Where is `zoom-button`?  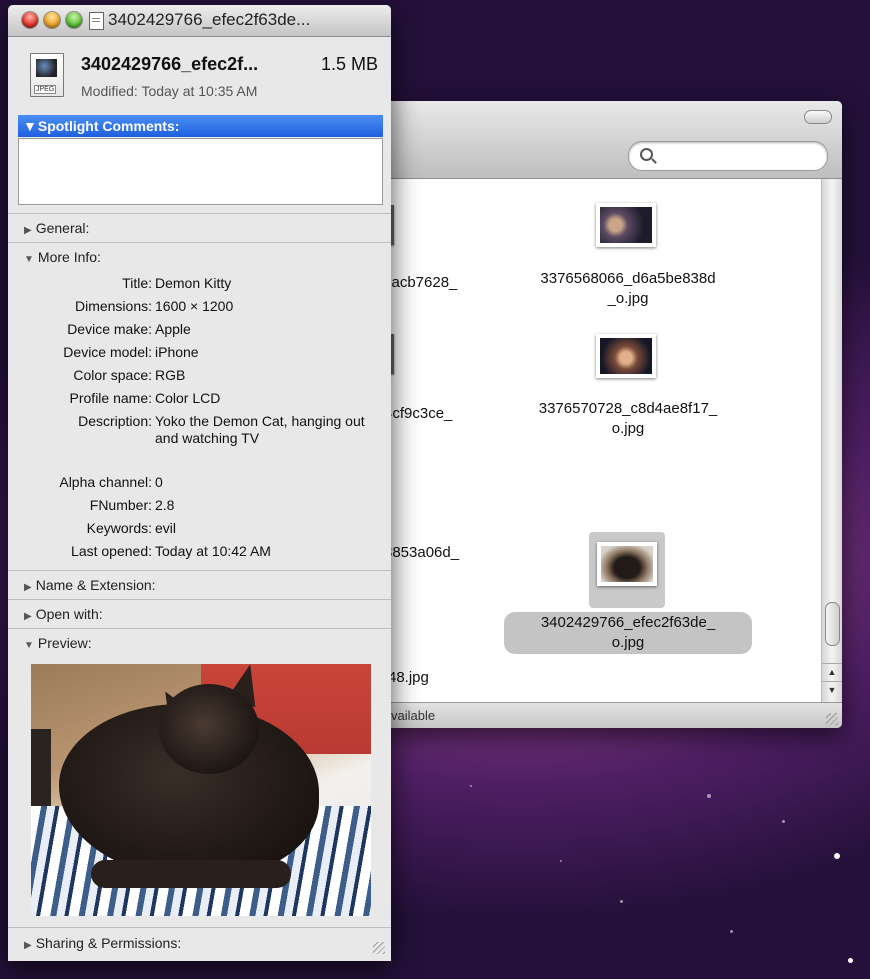 zoom-button is located at coordinates (74, 20).